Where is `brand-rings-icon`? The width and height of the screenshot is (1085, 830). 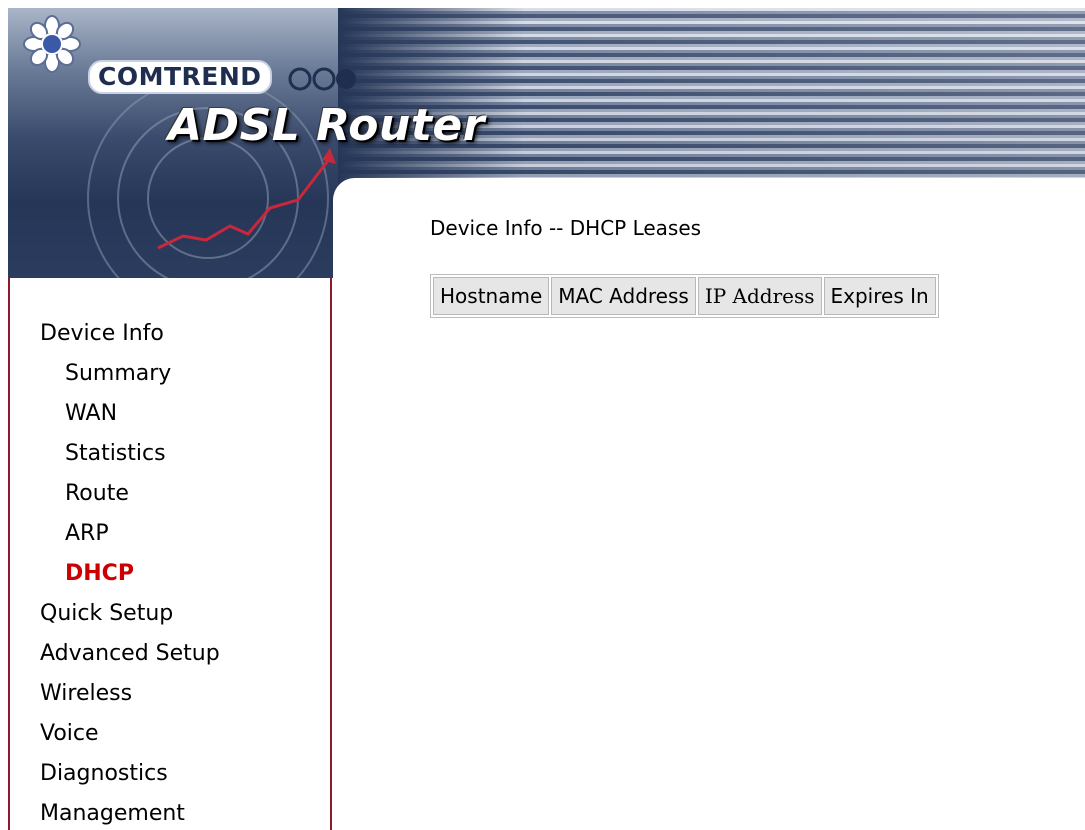 brand-rings-icon is located at coordinates (322, 79).